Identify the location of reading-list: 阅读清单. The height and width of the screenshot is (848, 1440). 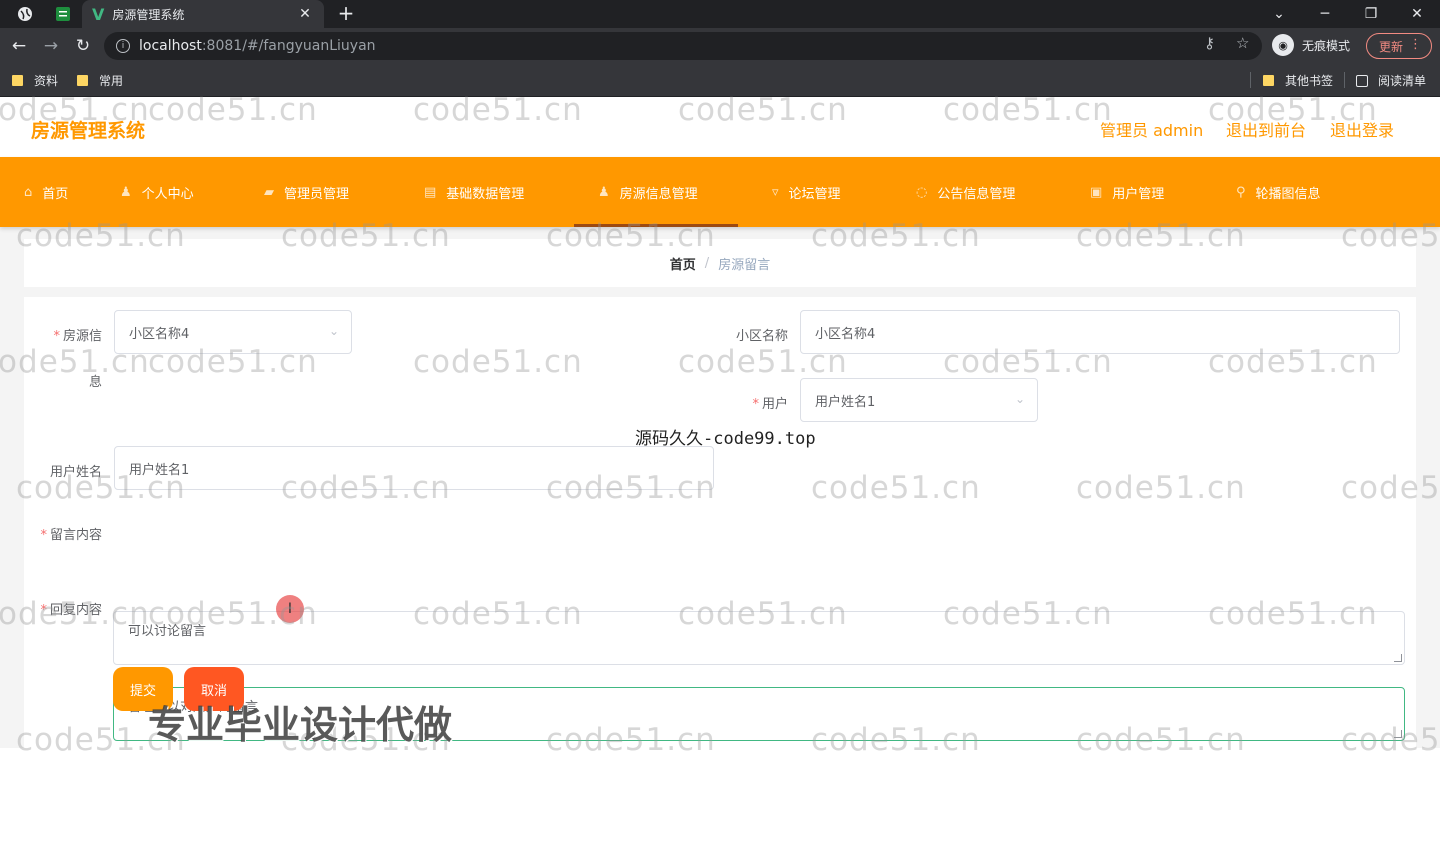
(1391, 80).